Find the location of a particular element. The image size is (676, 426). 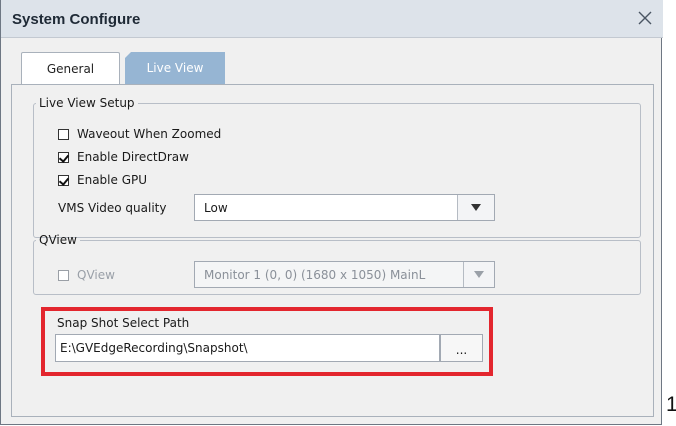

title-bar: System Configure is located at coordinates (332, 19).